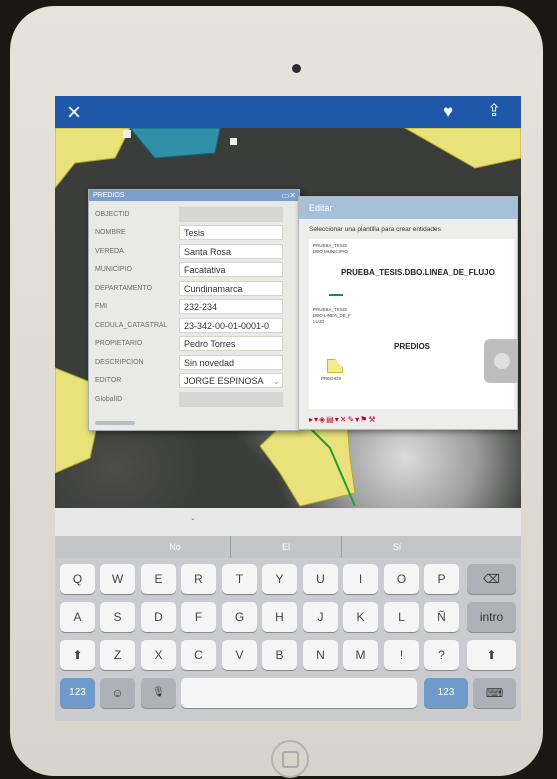  What do you see at coordinates (401, 579) in the screenshot?
I see `key: O` at bounding box center [401, 579].